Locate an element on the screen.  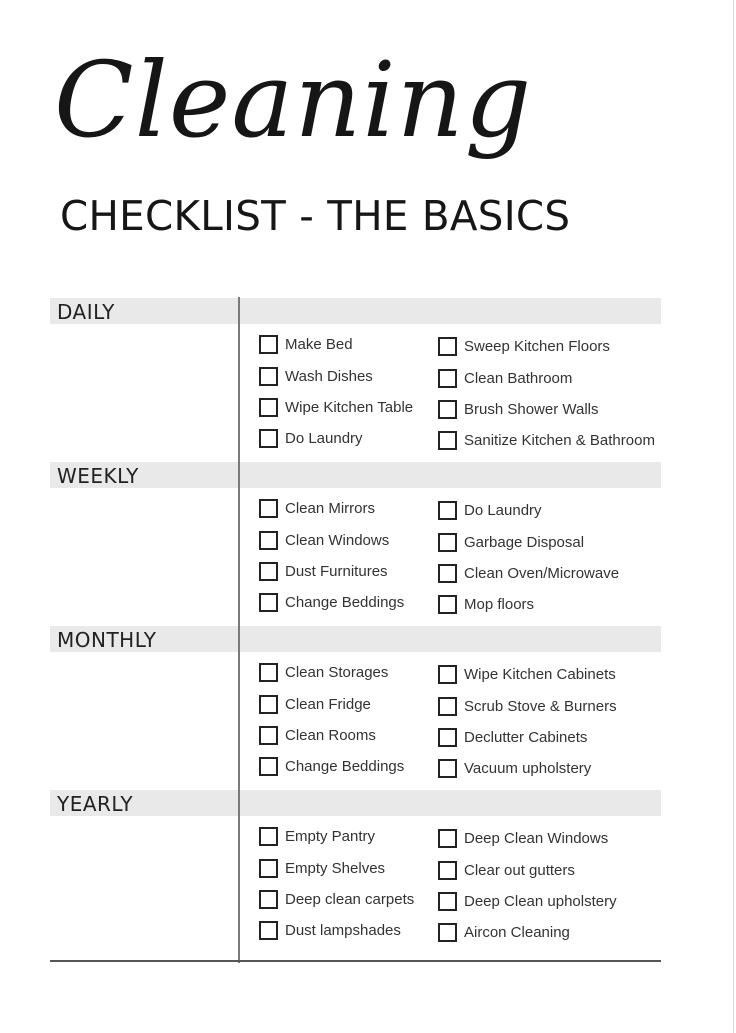
checklist-item-label: Deep clean carpets is located at coordinates (350, 899).